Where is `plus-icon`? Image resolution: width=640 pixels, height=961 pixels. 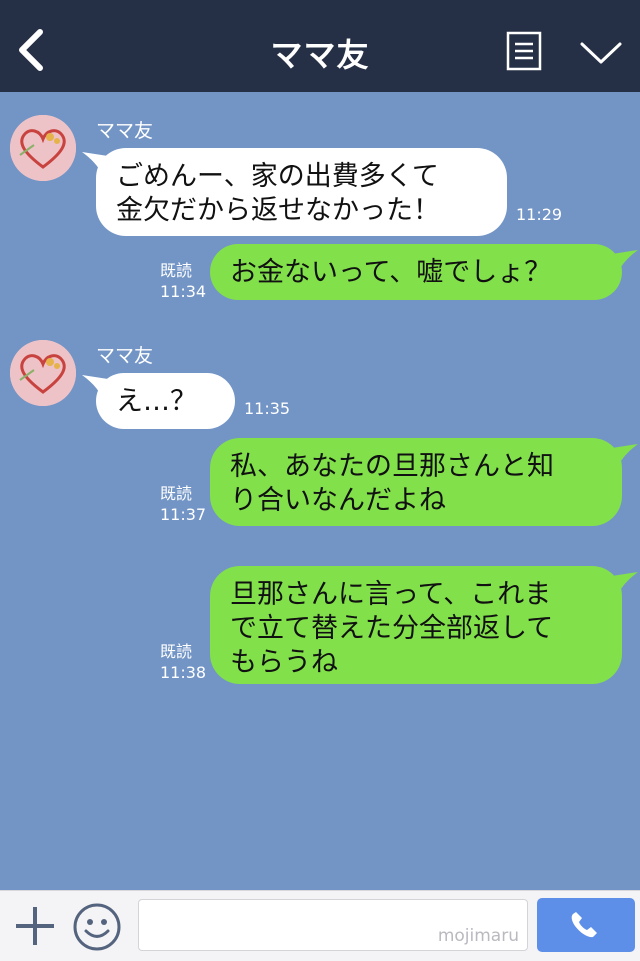 plus-icon is located at coordinates (35, 926).